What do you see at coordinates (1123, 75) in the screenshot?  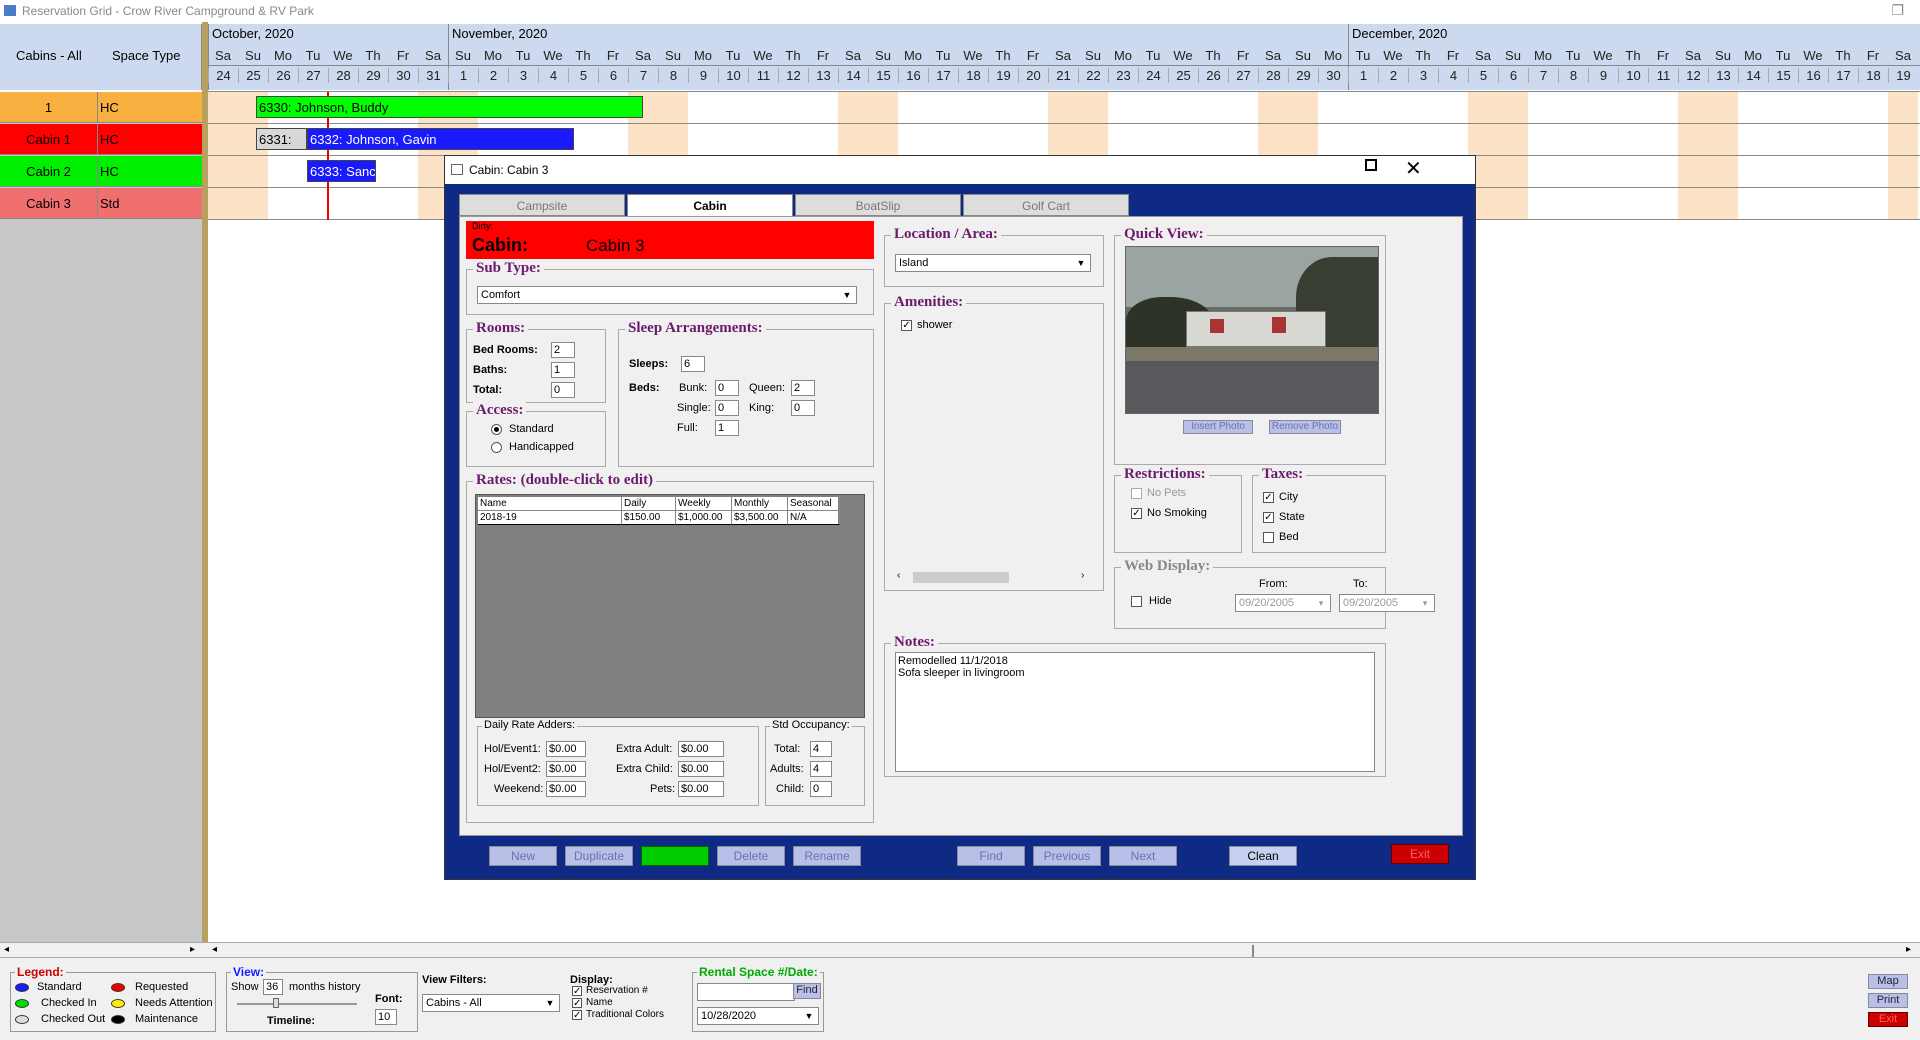 I see `day-number: 23` at bounding box center [1123, 75].